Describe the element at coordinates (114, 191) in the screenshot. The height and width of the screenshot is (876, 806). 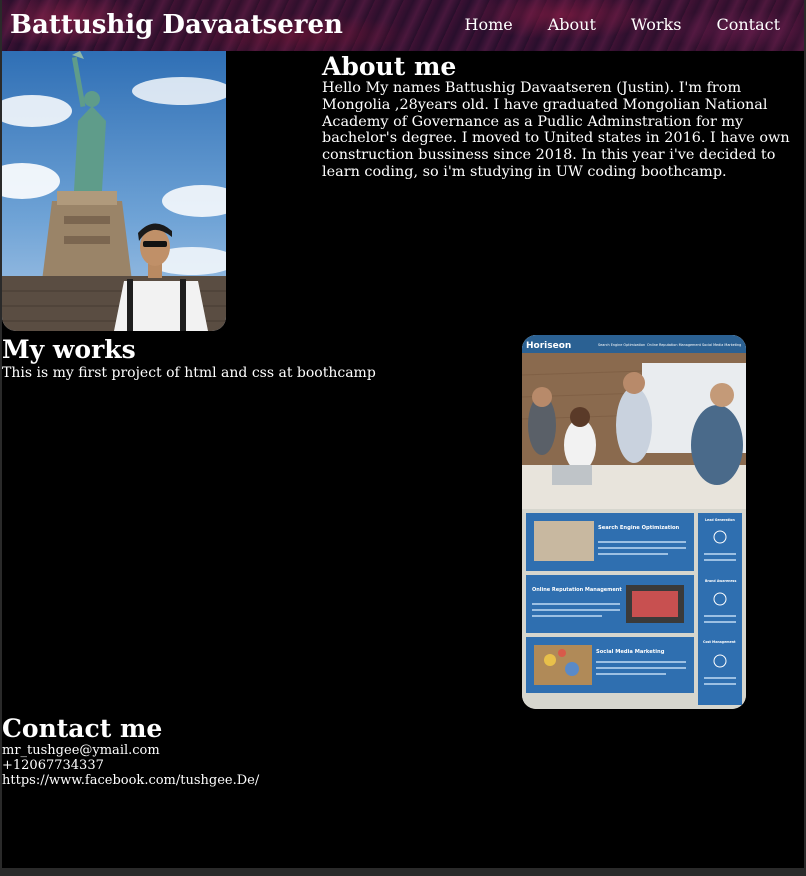
I see `profile-photo` at that location.